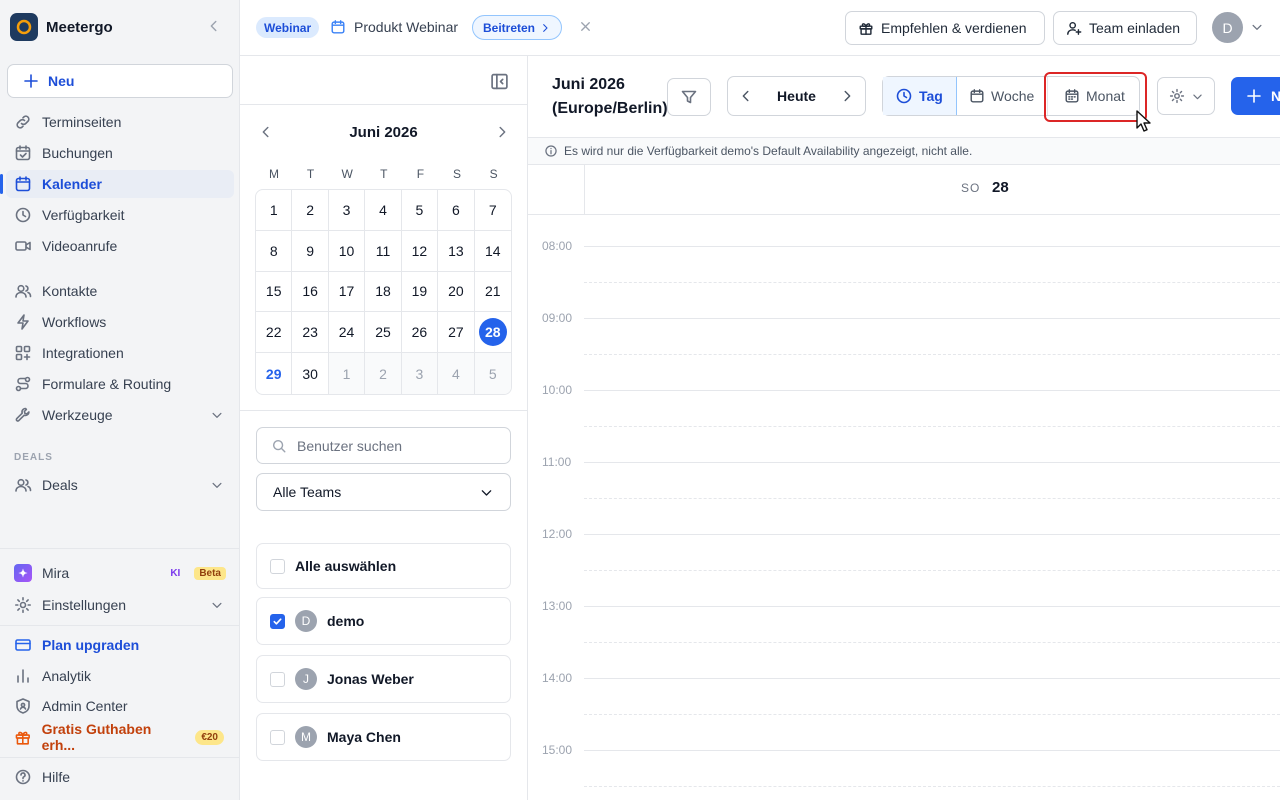  What do you see at coordinates (61, 27) in the screenshot?
I see `brand: Meetergo` at bounding box center [61, 27].